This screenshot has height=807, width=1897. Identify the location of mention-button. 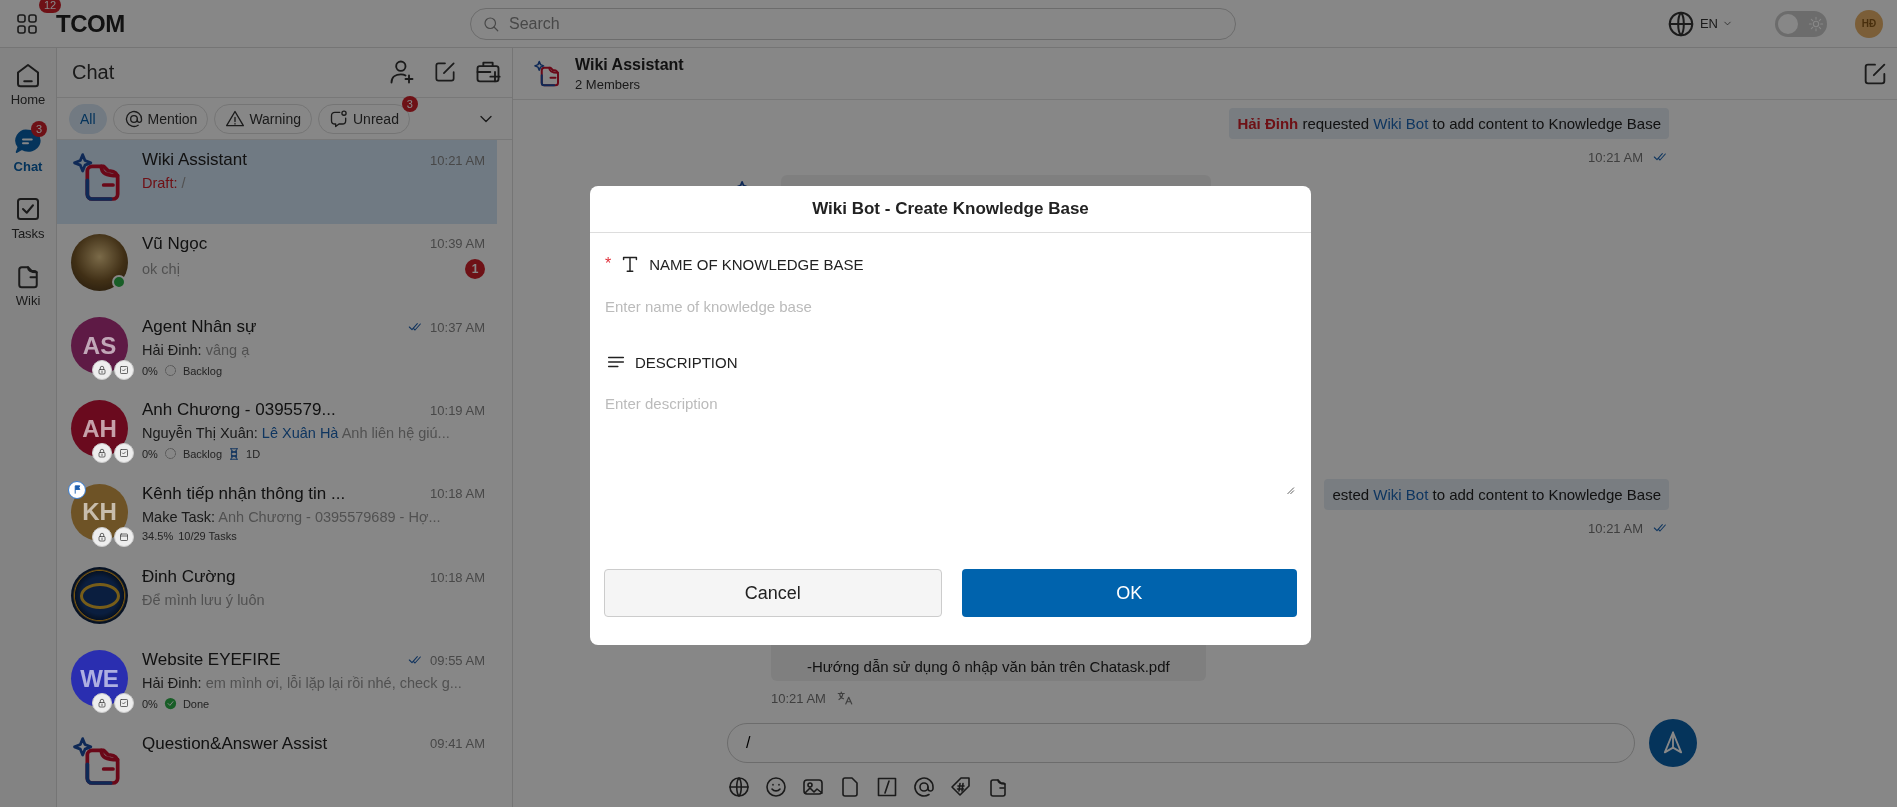
(924, 787).